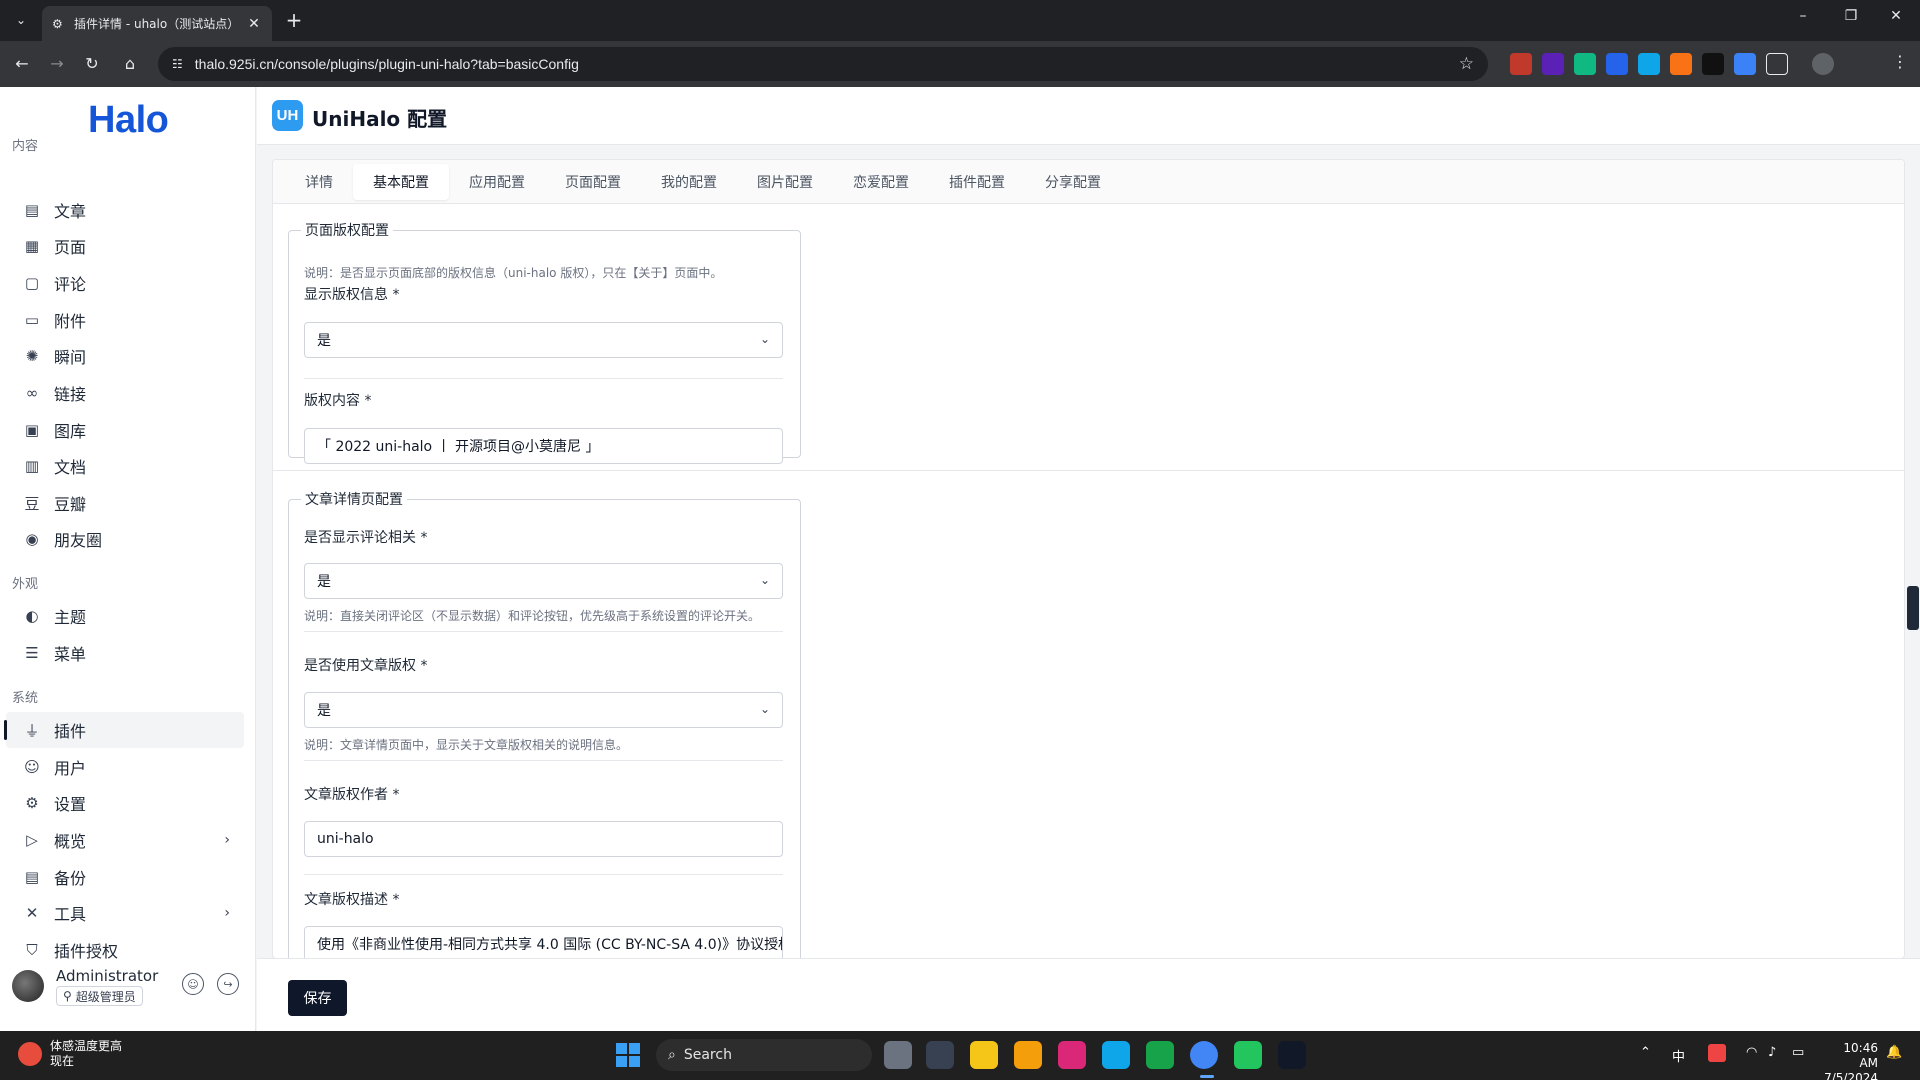 The image size is (1920, 1080). I want to click on sidebar-item-themes: ◐ 主题, so click(125, 616).